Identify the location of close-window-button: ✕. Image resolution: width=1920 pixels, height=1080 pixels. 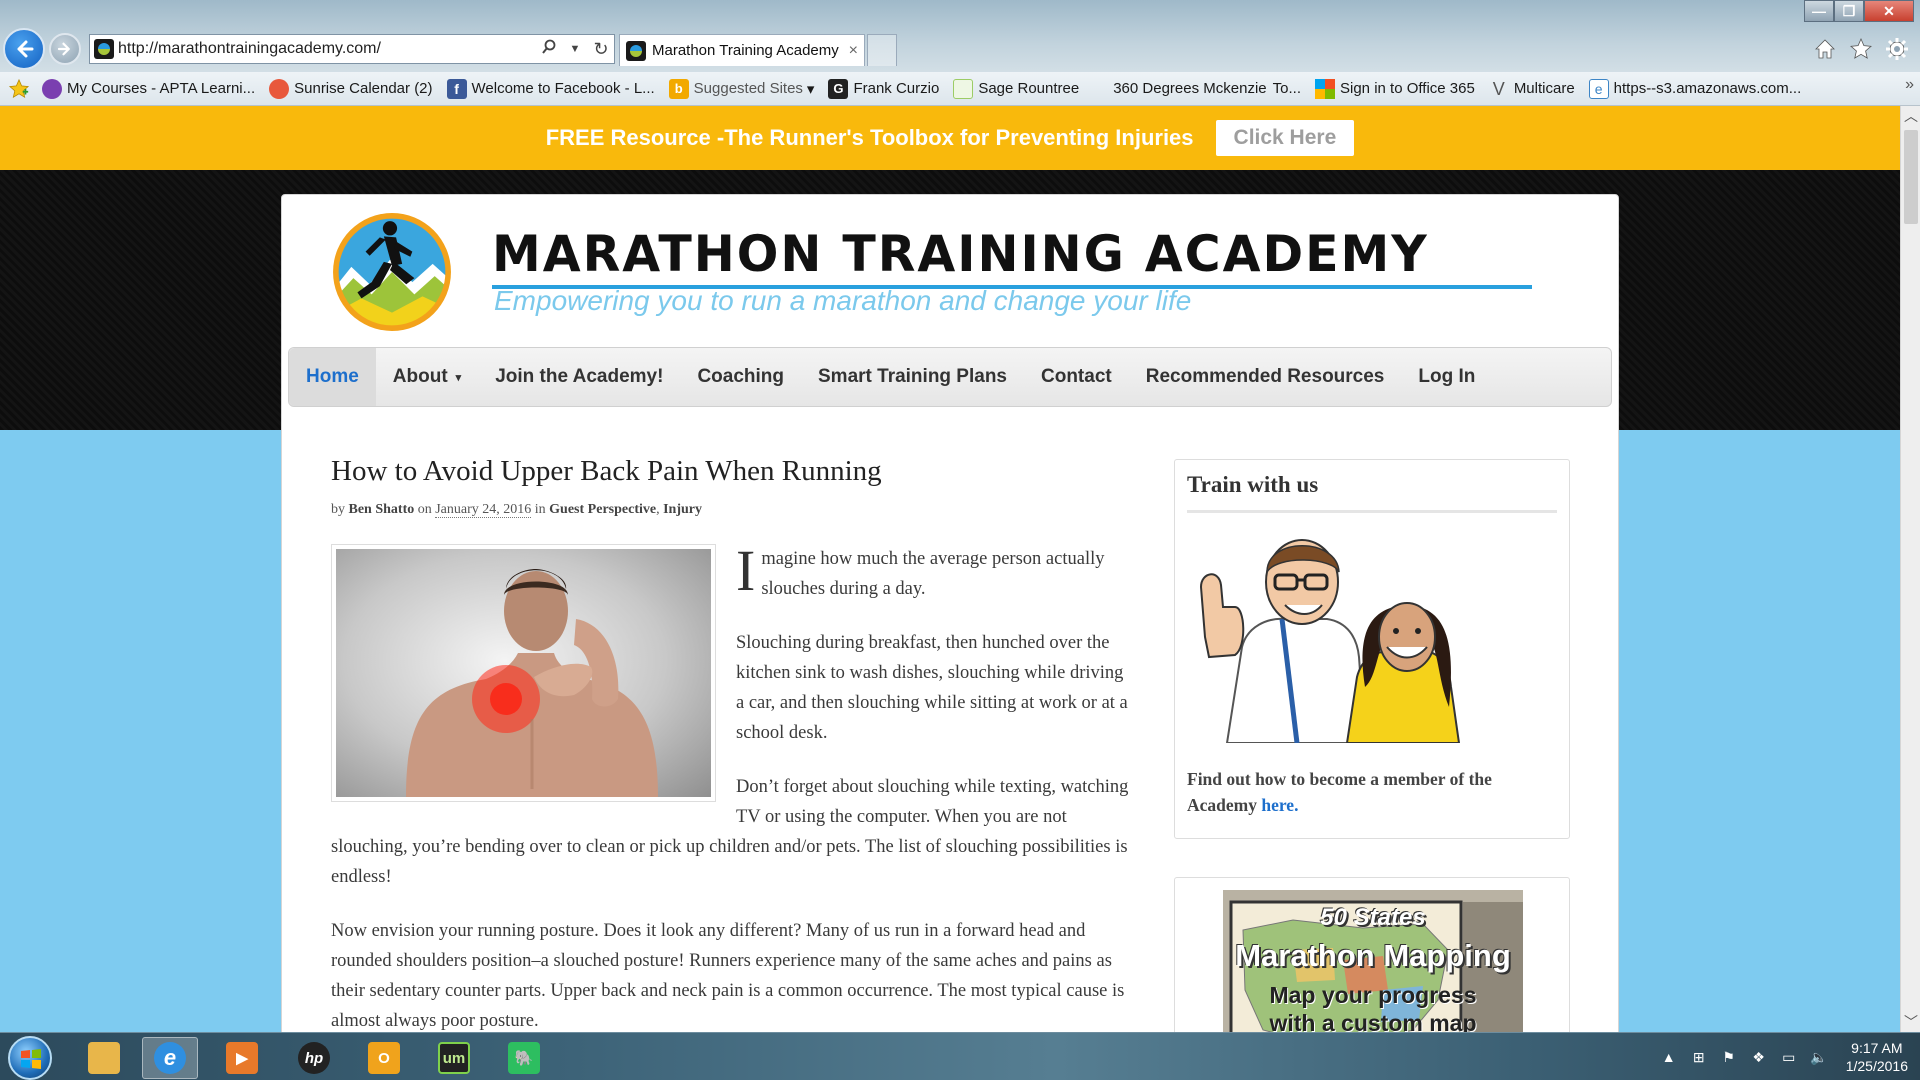
(1889, 11).